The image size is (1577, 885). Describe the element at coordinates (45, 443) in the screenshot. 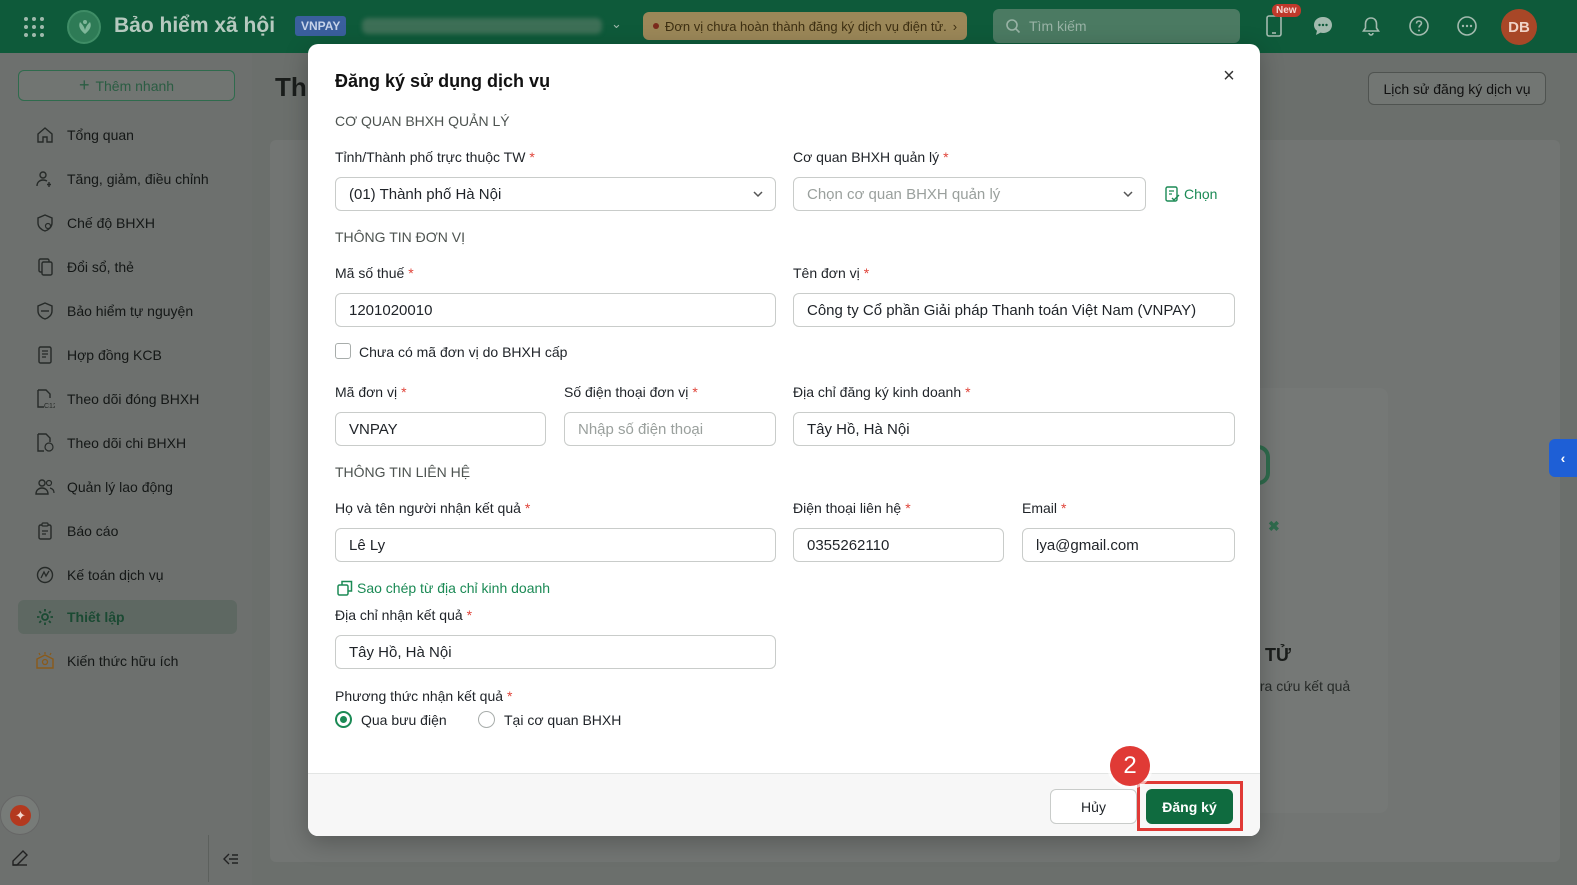

I see `document-money-icon` at that location.